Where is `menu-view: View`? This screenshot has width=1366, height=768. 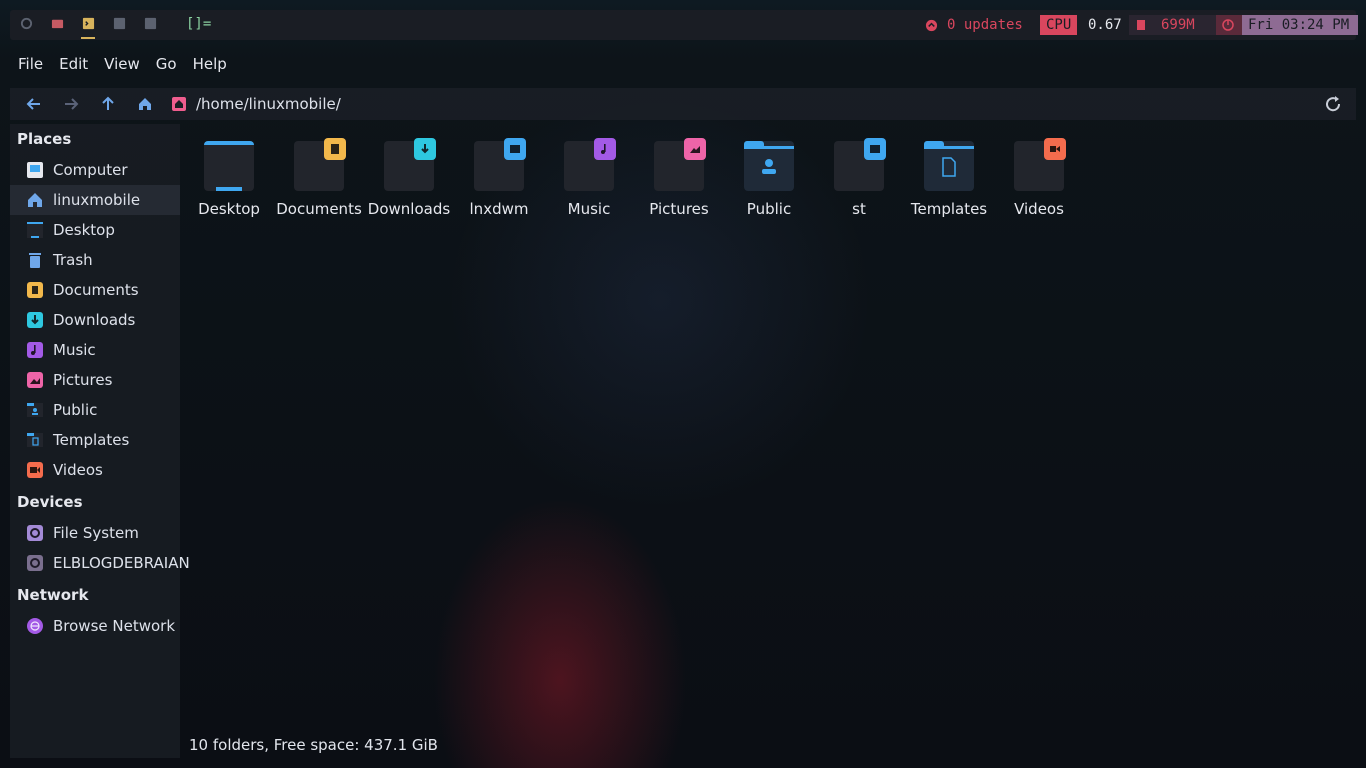 menu-view: View is located at coordinates (122, 64).